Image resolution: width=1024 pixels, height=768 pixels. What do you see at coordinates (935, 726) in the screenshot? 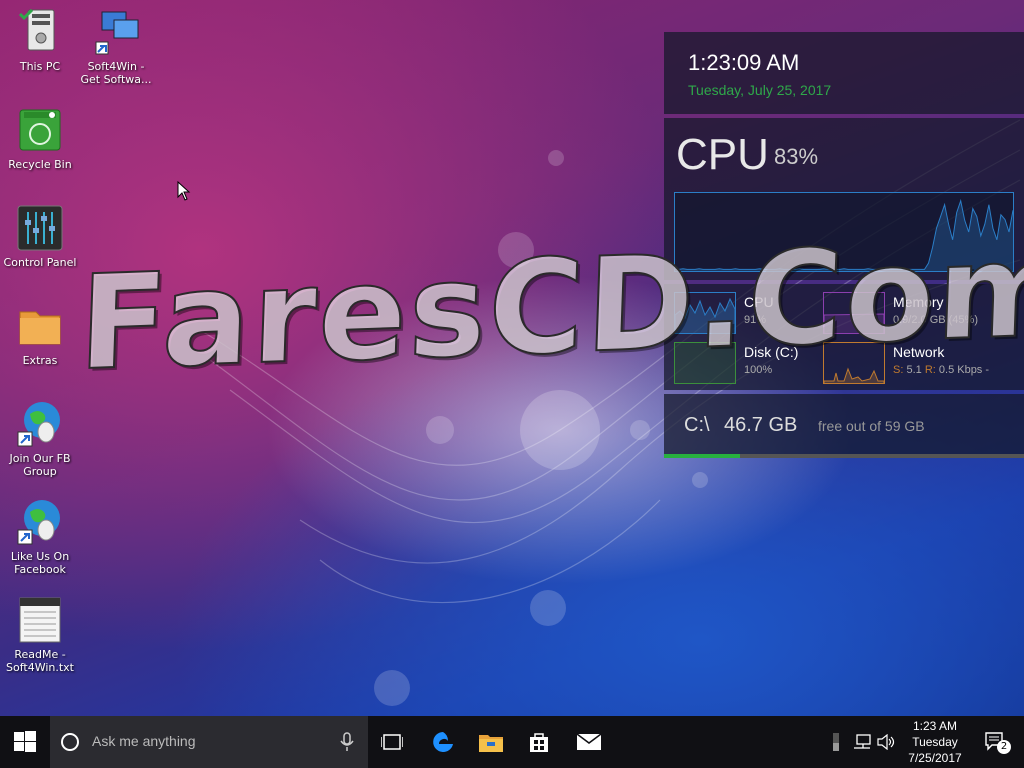
I see `taskbar-time: 1:23 AM` at bounding box center [935, 726].